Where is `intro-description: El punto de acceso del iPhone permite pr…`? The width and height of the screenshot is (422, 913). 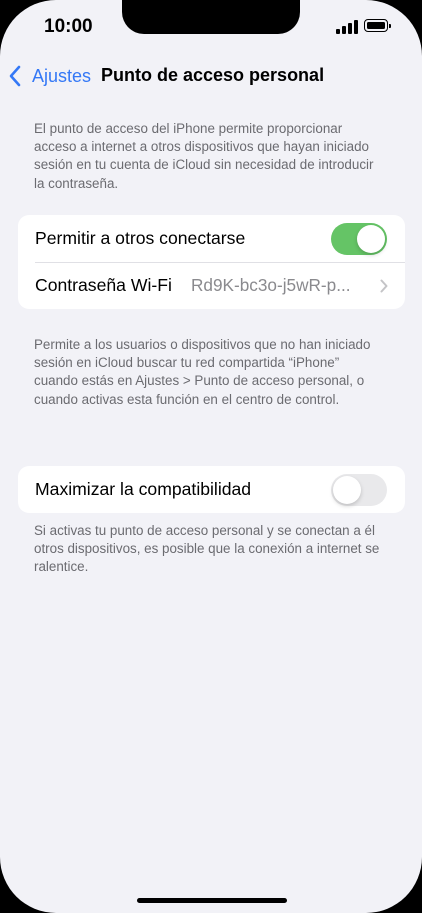 intro-description: El punto de acceso del iPhone permite pr… is located at coordinates (204, 156).